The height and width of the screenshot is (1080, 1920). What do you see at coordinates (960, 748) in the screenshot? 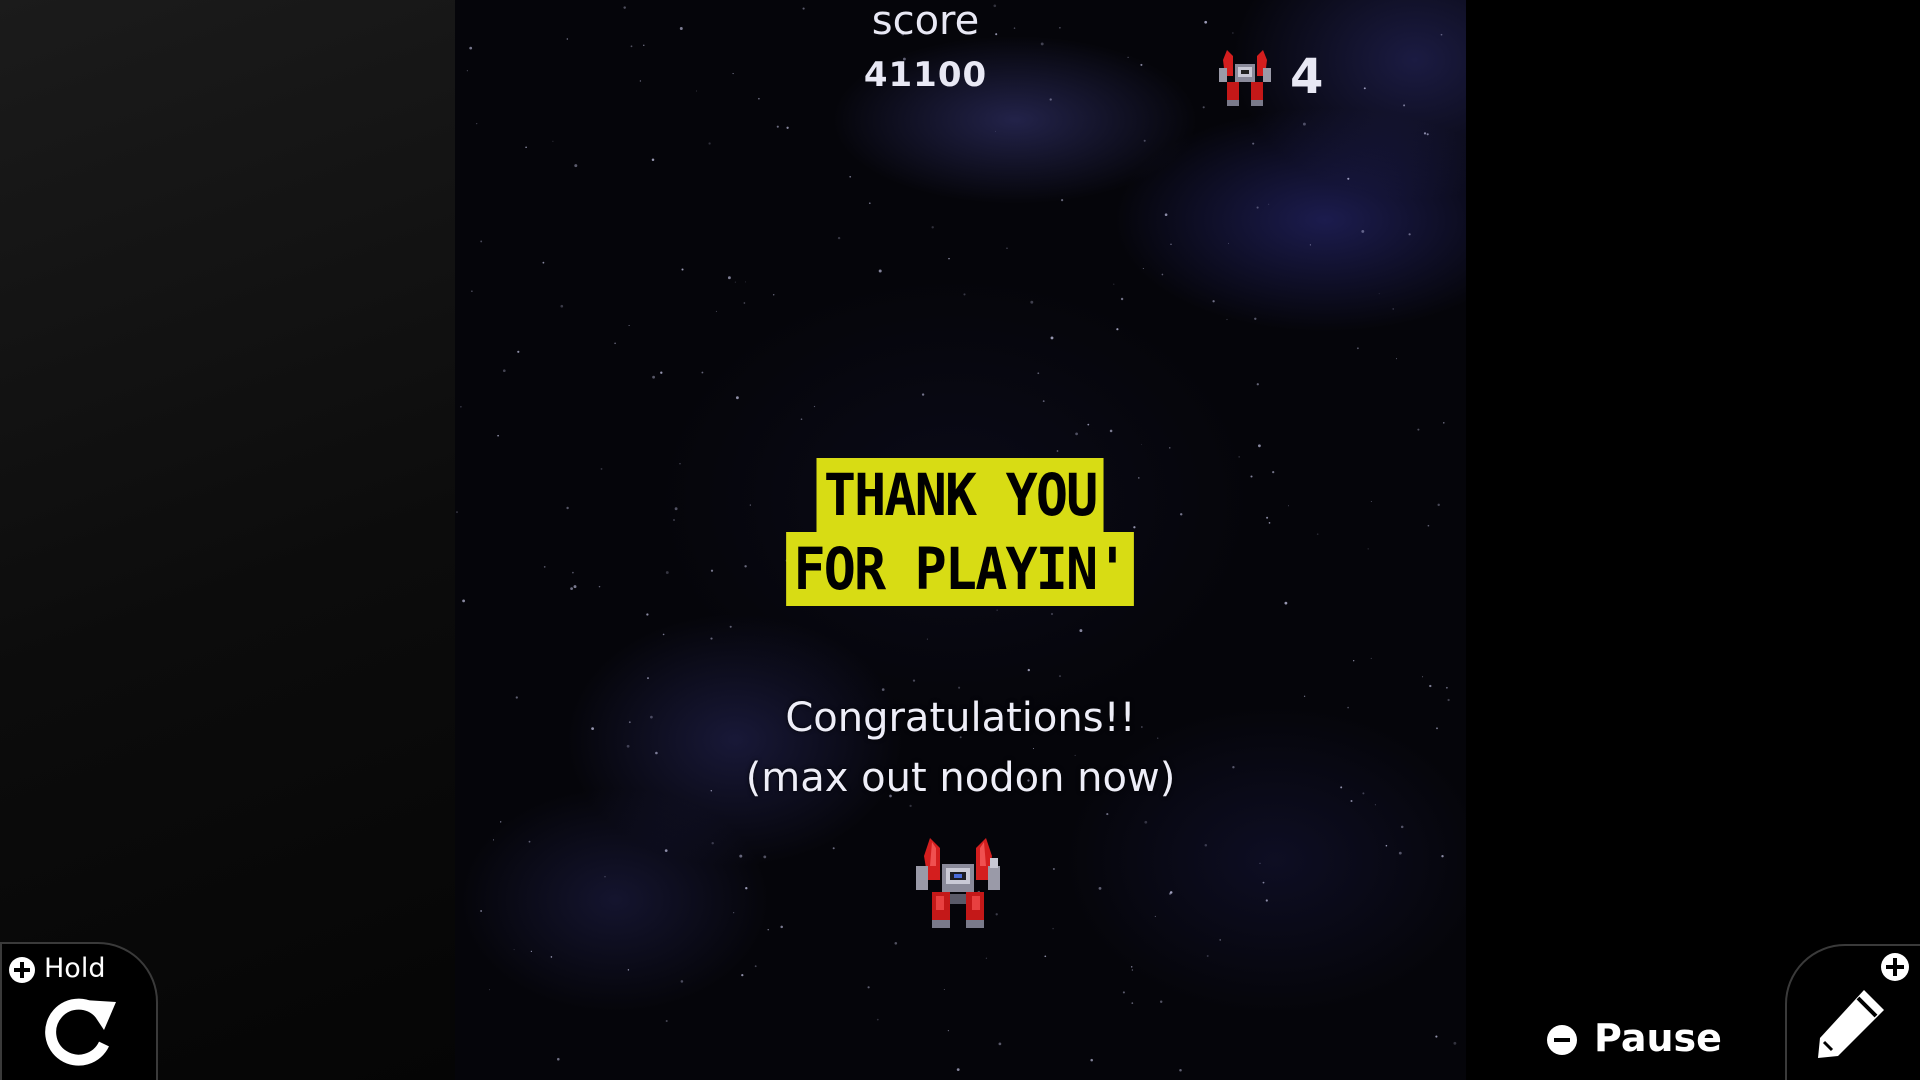
I see `congratulations-message: Congratulations!! (max out nodon now)` at bounding box center [960, 748].